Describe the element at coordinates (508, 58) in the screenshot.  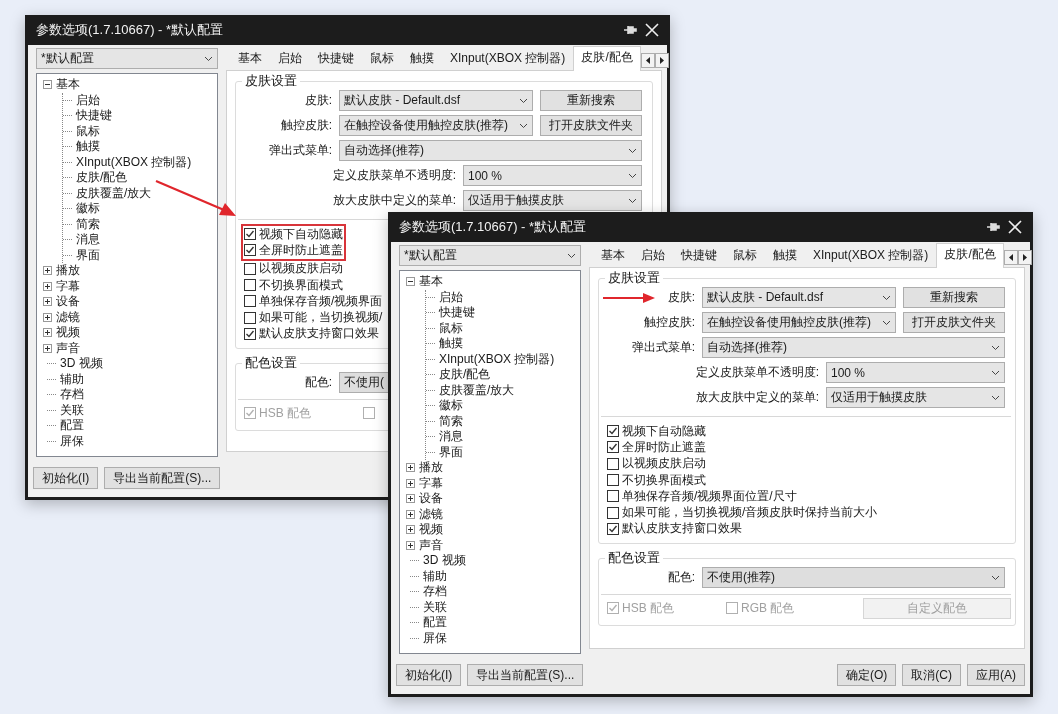
I see `tab: XInput(XBOX 控制器)` at that location.